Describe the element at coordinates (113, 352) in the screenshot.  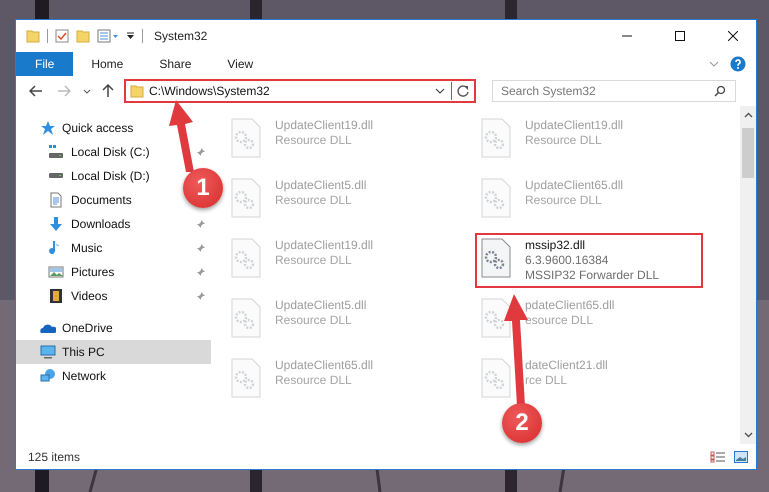
I see `sidebar-item: This PC` at that location.